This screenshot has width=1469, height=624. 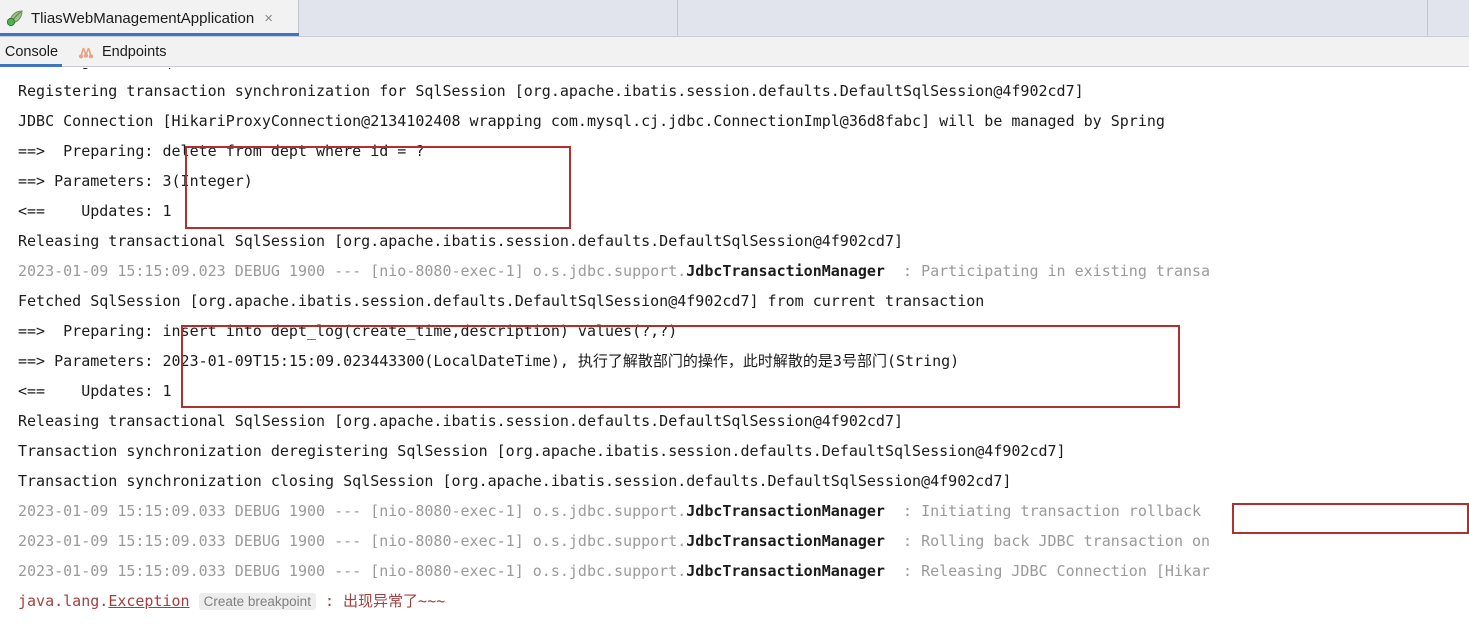 I want to click on tab-console: Console, so click(x=31, y=51).